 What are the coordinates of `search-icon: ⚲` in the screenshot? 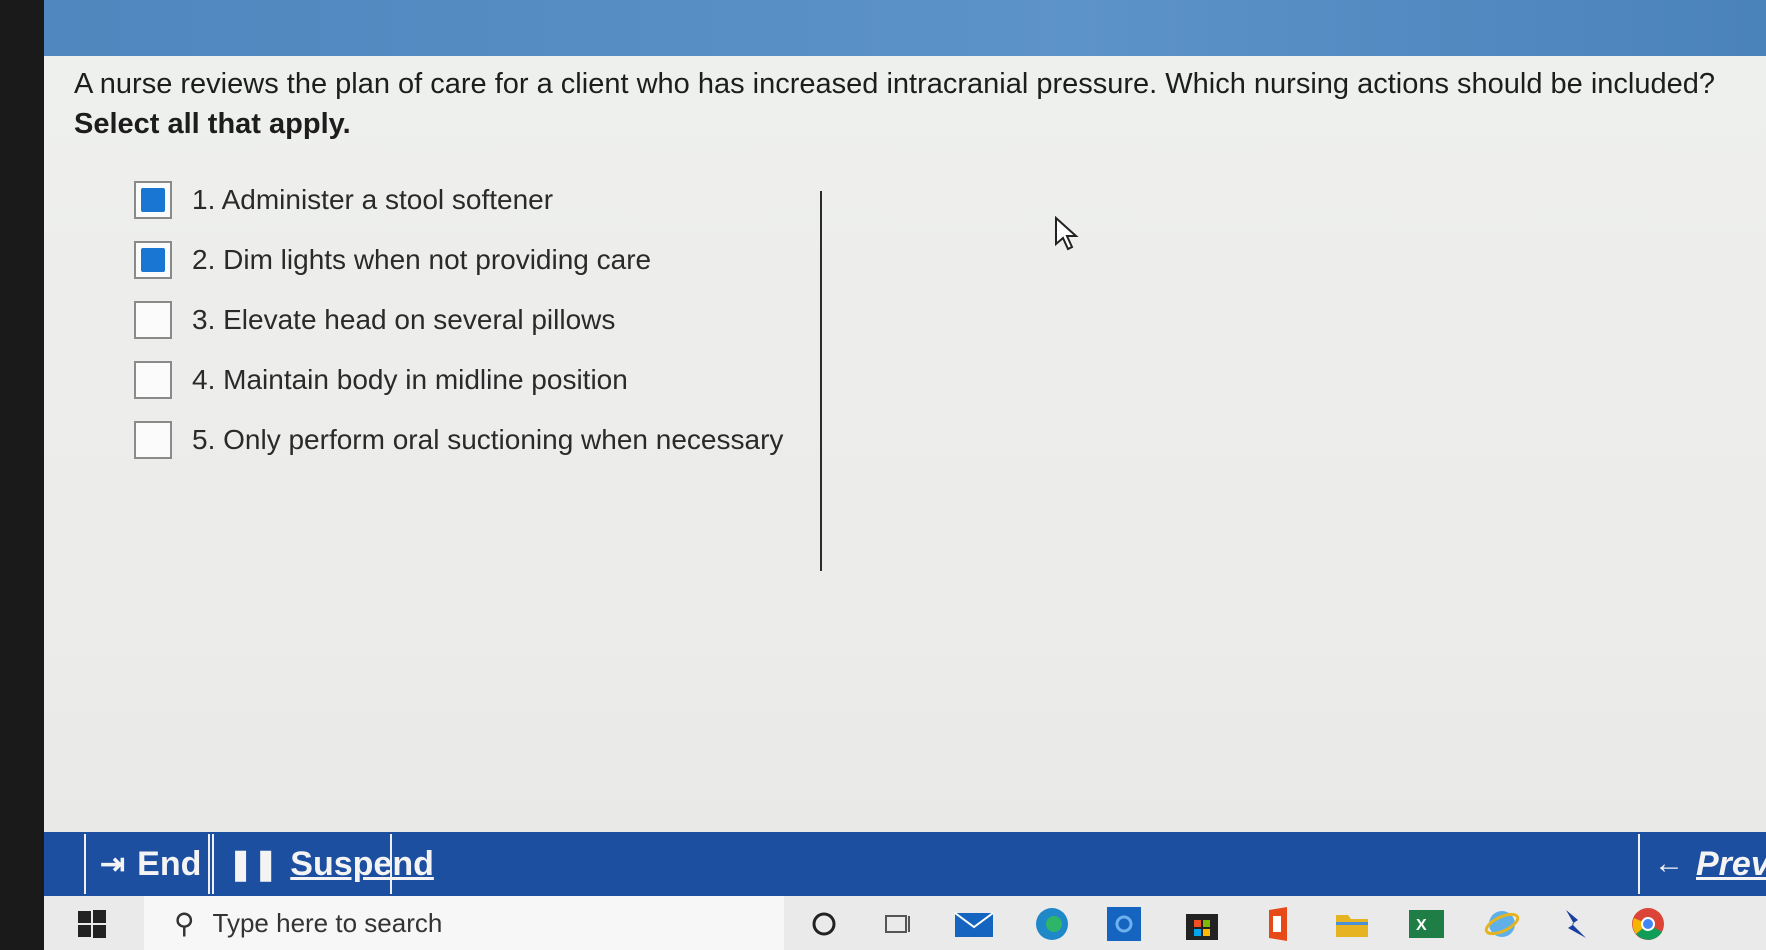 It's located at (184, 923).